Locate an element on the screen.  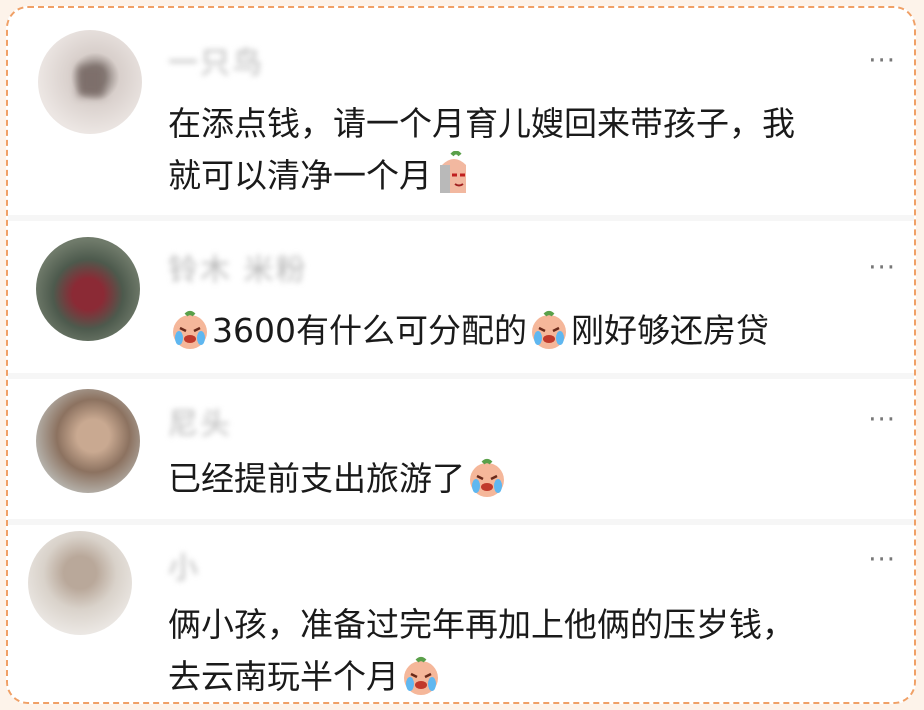
username: 一只鸟 is located at coordinates (216, 60).